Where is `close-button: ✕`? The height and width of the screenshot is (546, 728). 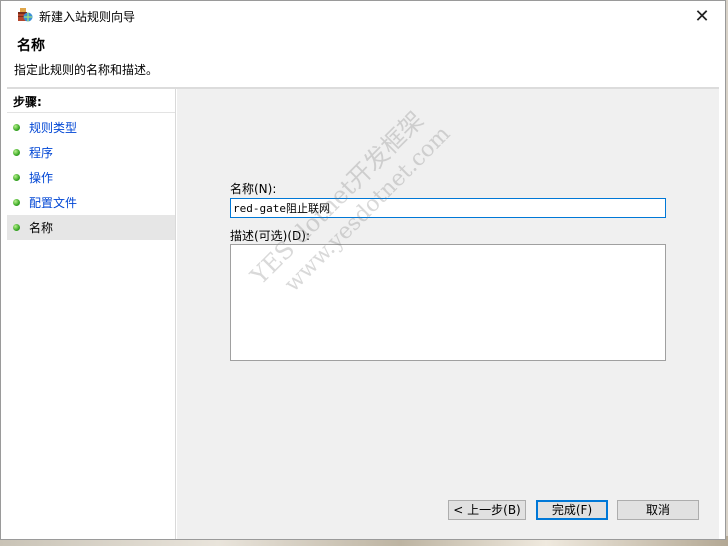
close-button: ✕ is located at coordinates (702, 16).